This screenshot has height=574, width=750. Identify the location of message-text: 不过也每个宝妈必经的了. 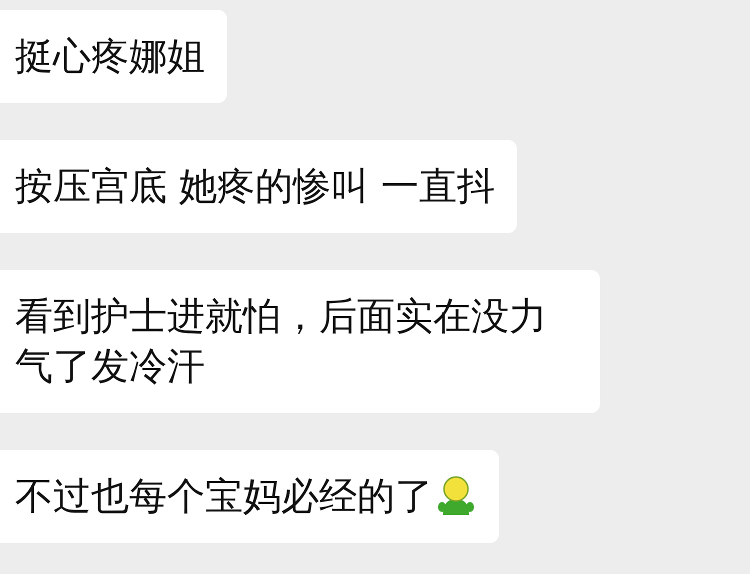
(224, 496).